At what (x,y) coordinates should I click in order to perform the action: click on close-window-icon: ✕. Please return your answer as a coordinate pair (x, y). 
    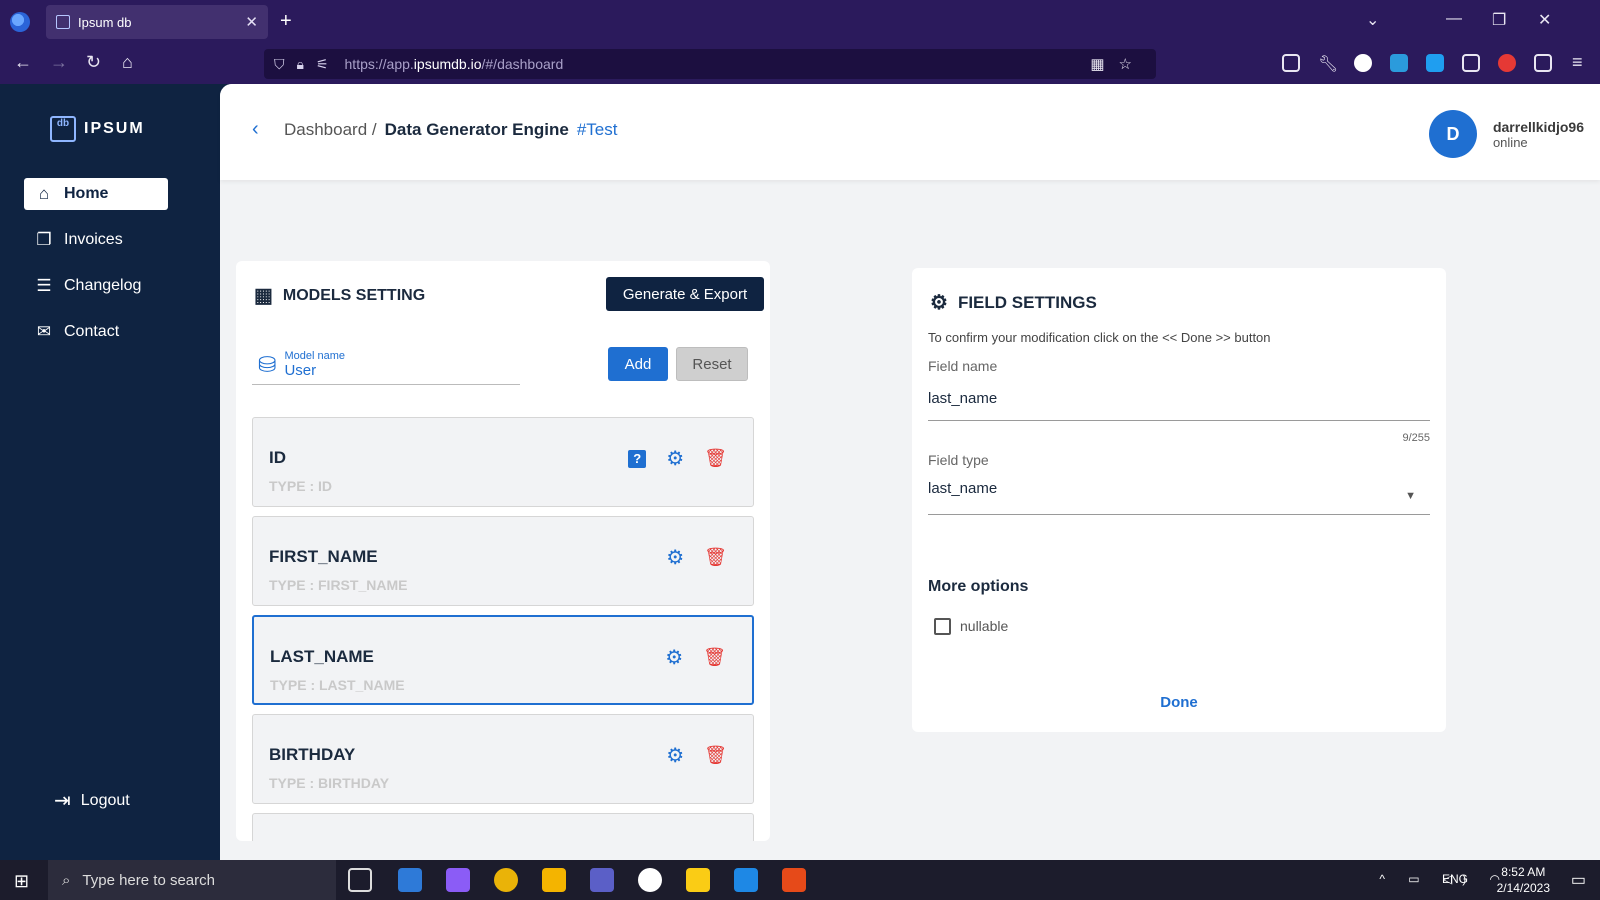
    Looking at the image, I should click on (1544, 20).